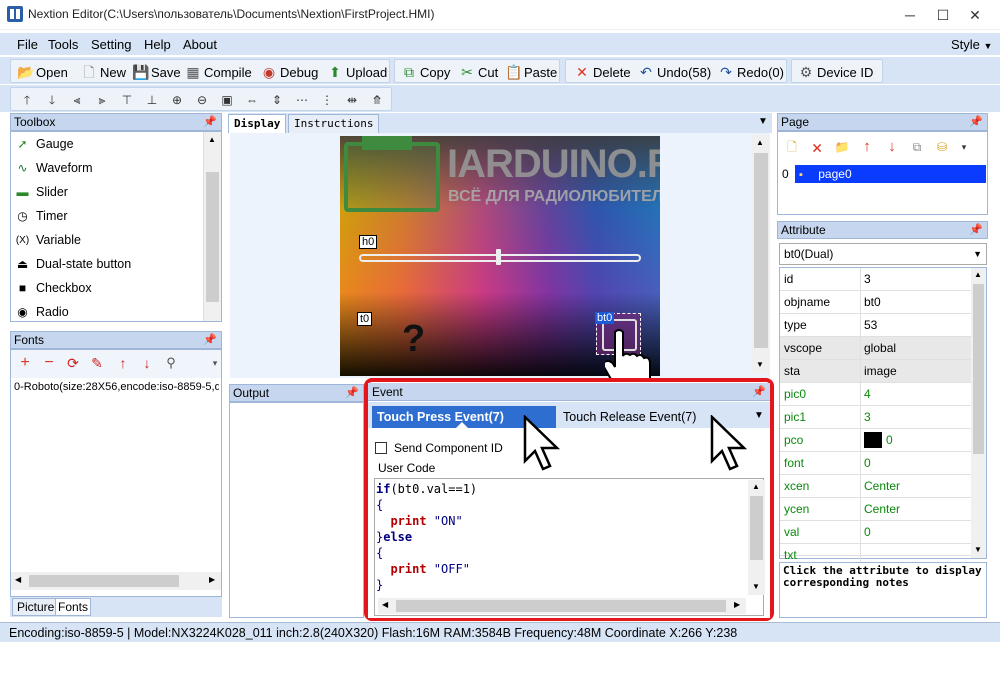  I want to click on toolbox-item-timer: ◷ Timer, so click(41, 216).